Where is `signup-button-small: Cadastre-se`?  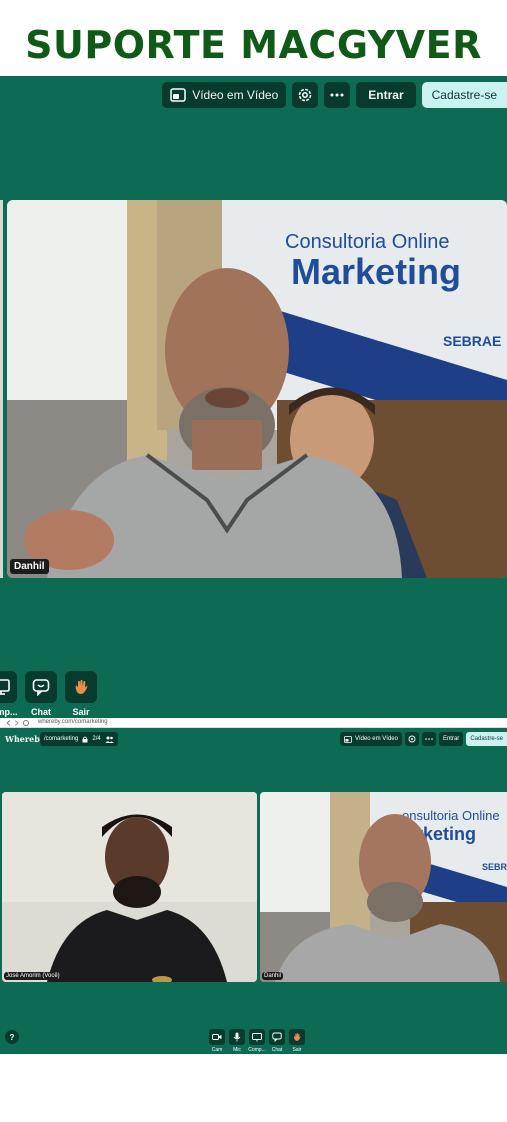
signup-button-small: Cadastre-se is located at coordinates (486, 739).